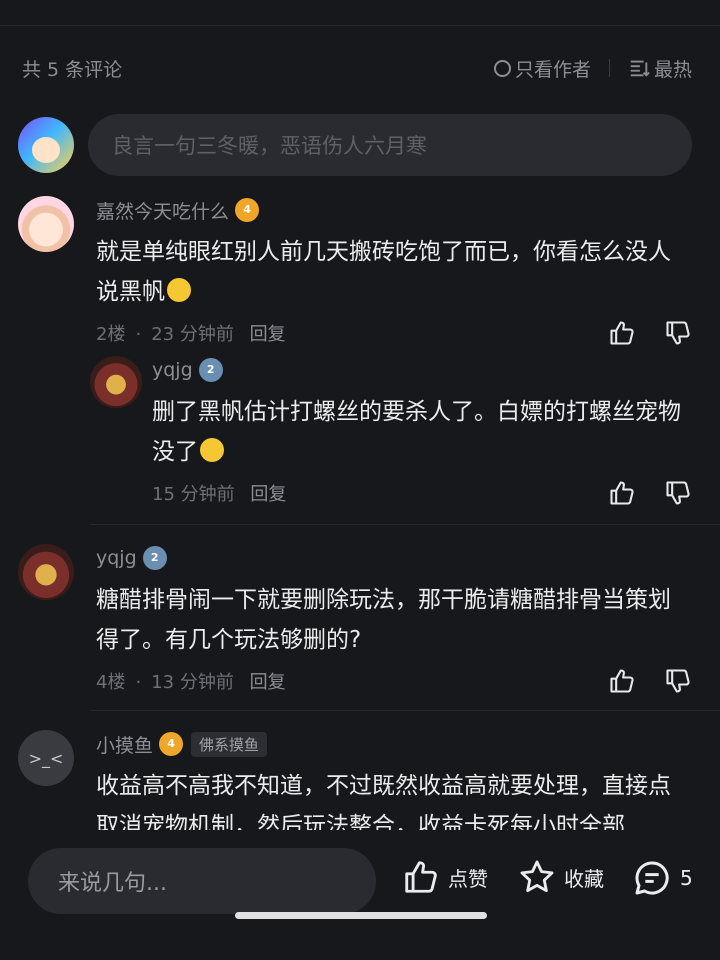  I want to click on comment-count: 共 5 条评论, so click(72, 69).